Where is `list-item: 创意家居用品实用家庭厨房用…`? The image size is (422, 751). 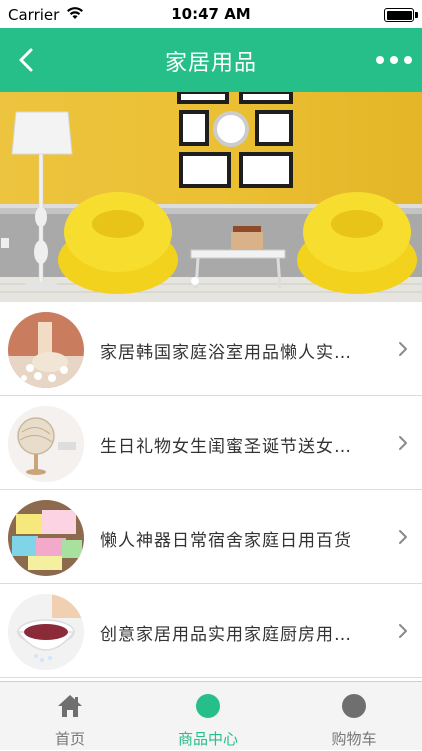 list-item: 创意家居用品实用家庭厨房用… is located at coordinates (211, 631).